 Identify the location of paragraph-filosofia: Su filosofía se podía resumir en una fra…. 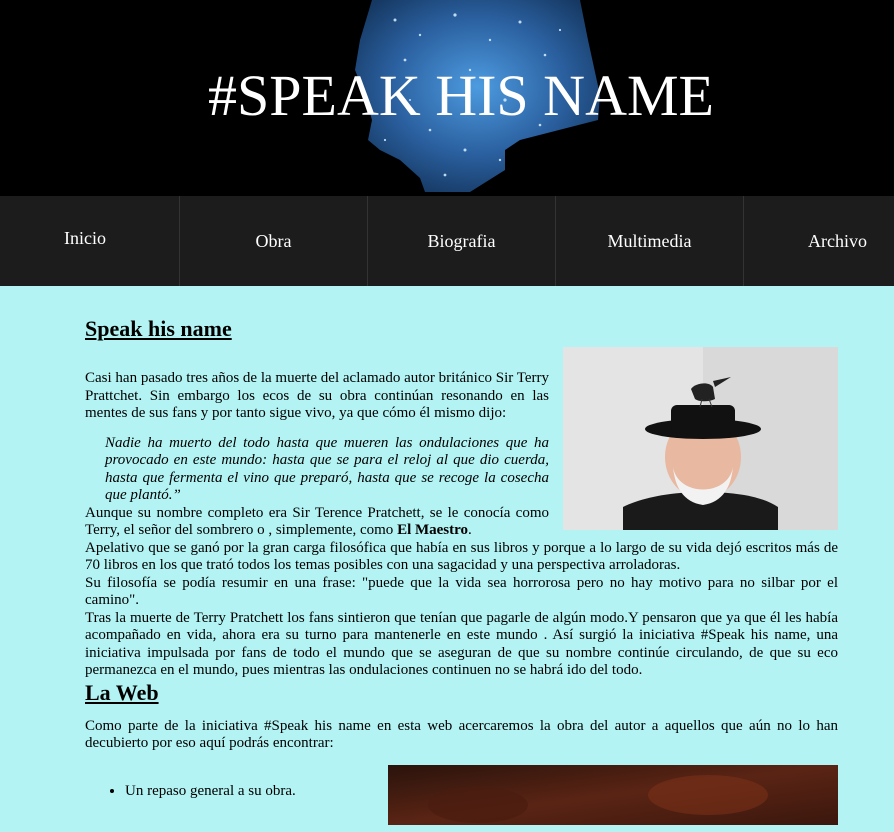
(461, 591).